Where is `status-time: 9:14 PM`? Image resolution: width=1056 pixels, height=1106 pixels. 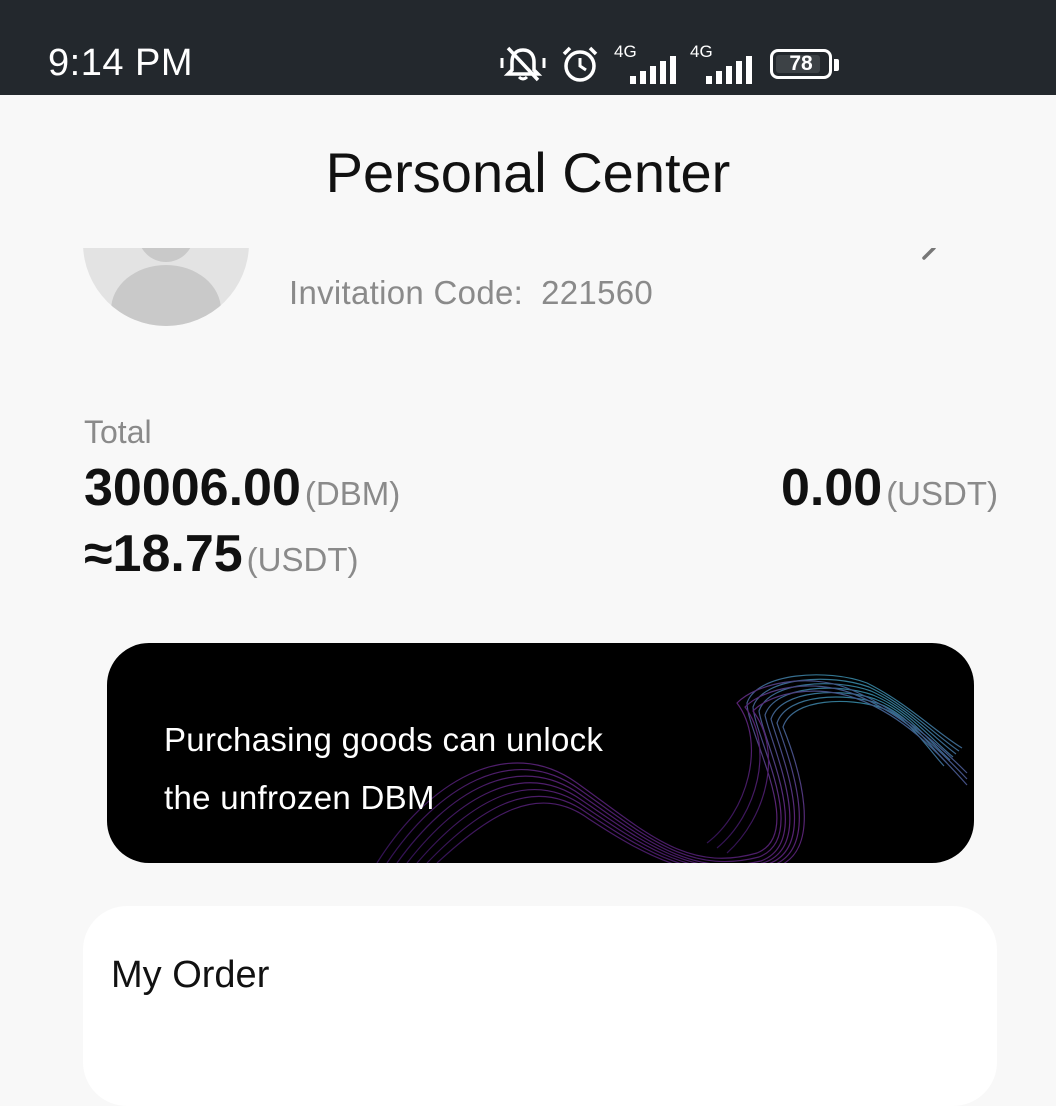
status-time: 9:14 PM is located at coordinates (121, 63).